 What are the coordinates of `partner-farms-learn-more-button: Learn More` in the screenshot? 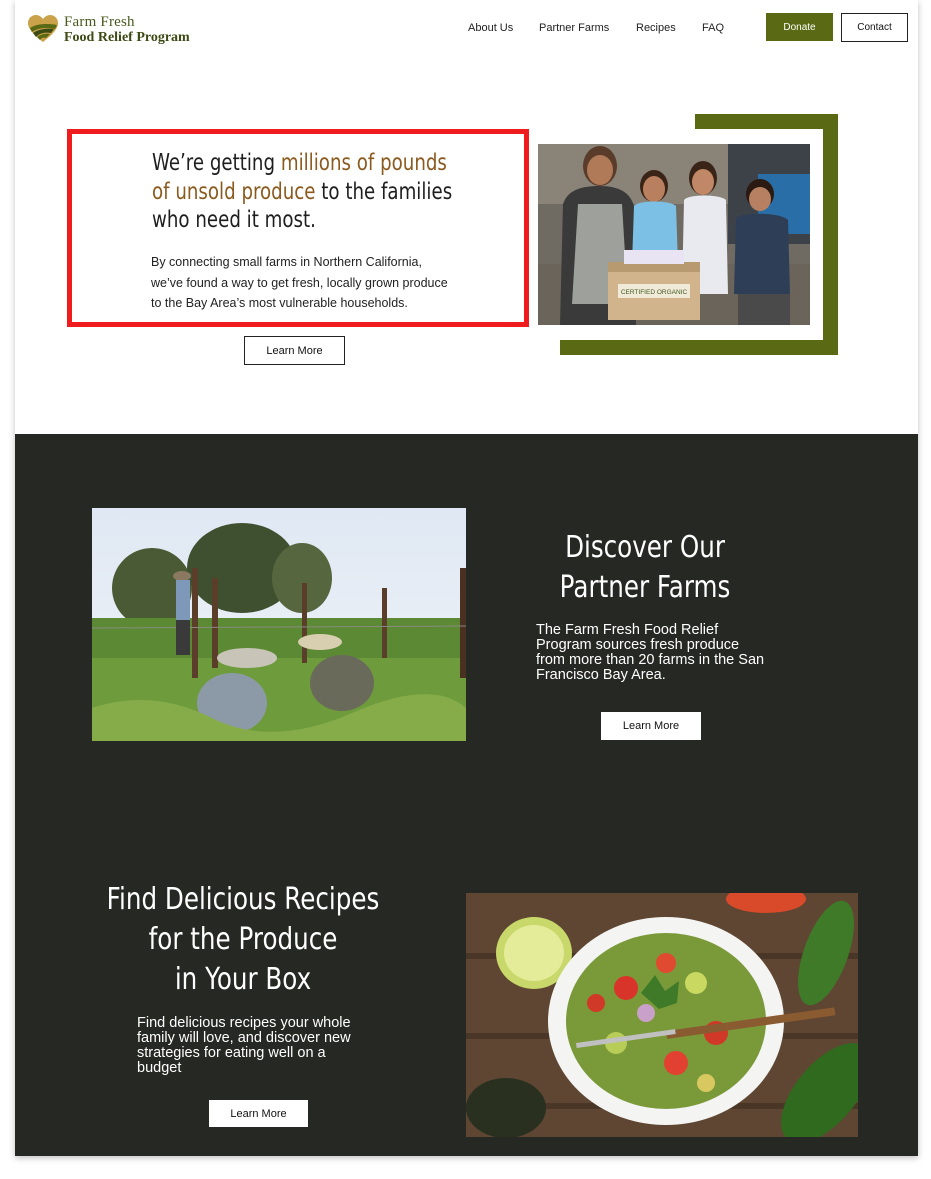 It's located at (651, 726).